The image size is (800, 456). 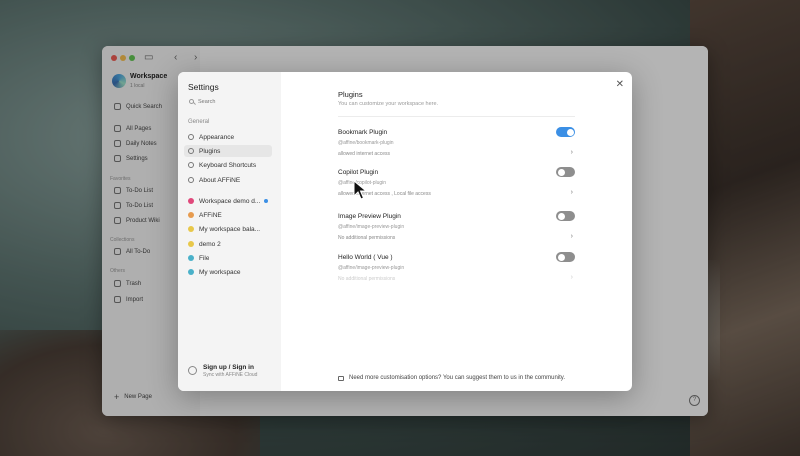 What do you see at coordinates (456, 116) in the screenshot?
I see `divider` at bounding box center [456, 116].